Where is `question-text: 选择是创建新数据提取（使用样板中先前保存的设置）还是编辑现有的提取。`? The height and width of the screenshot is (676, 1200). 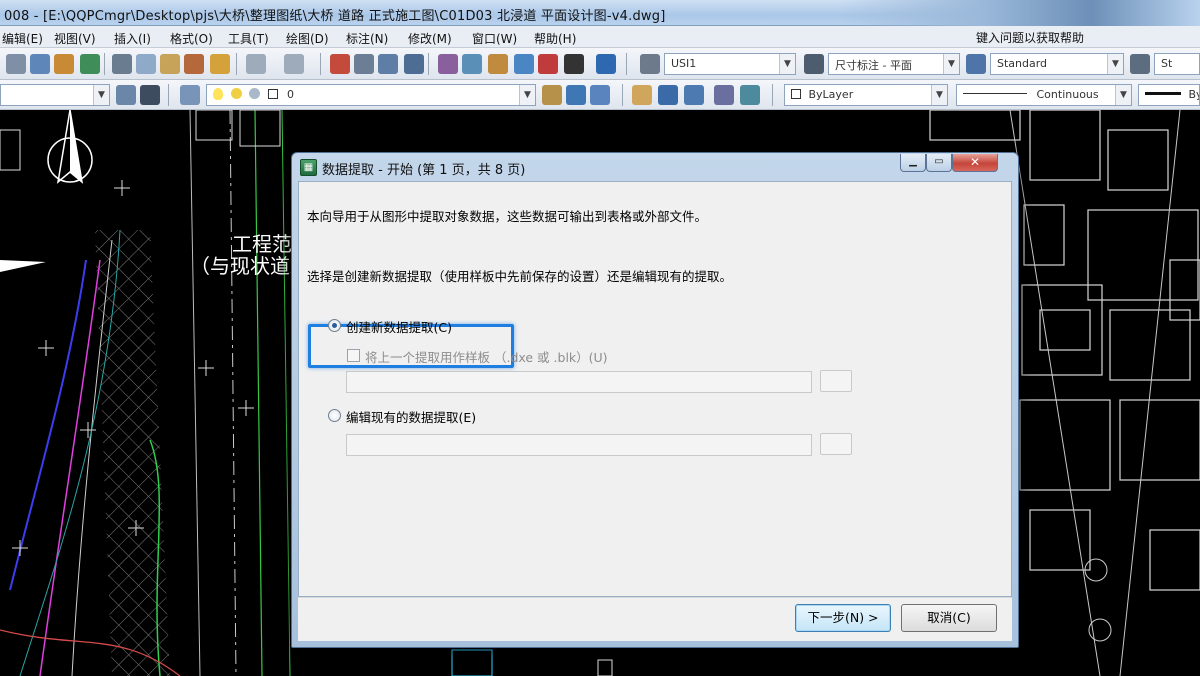
question-text: 选择是创建新数据提取（使用样板中先前保存的设置）还是编辑现有的提取。 is located at coordinates (520, 276).